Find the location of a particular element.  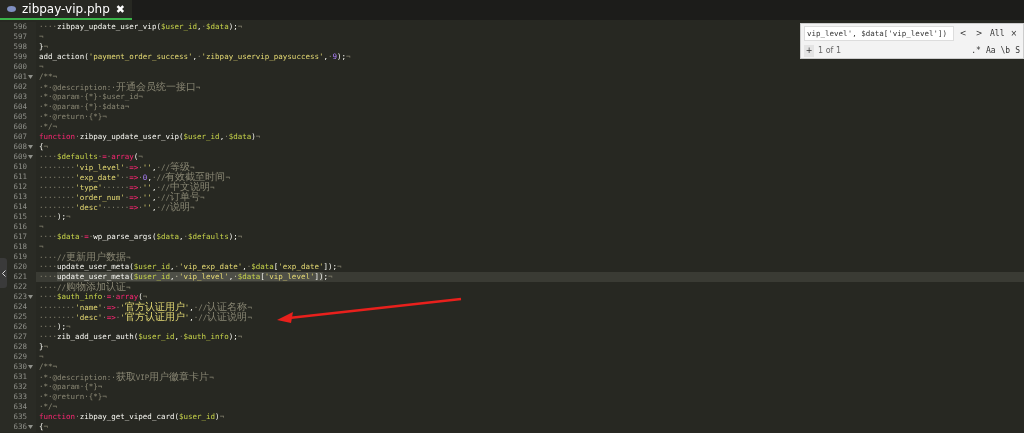

close-tab-button: ✖ is located at coordinates (120, 9).